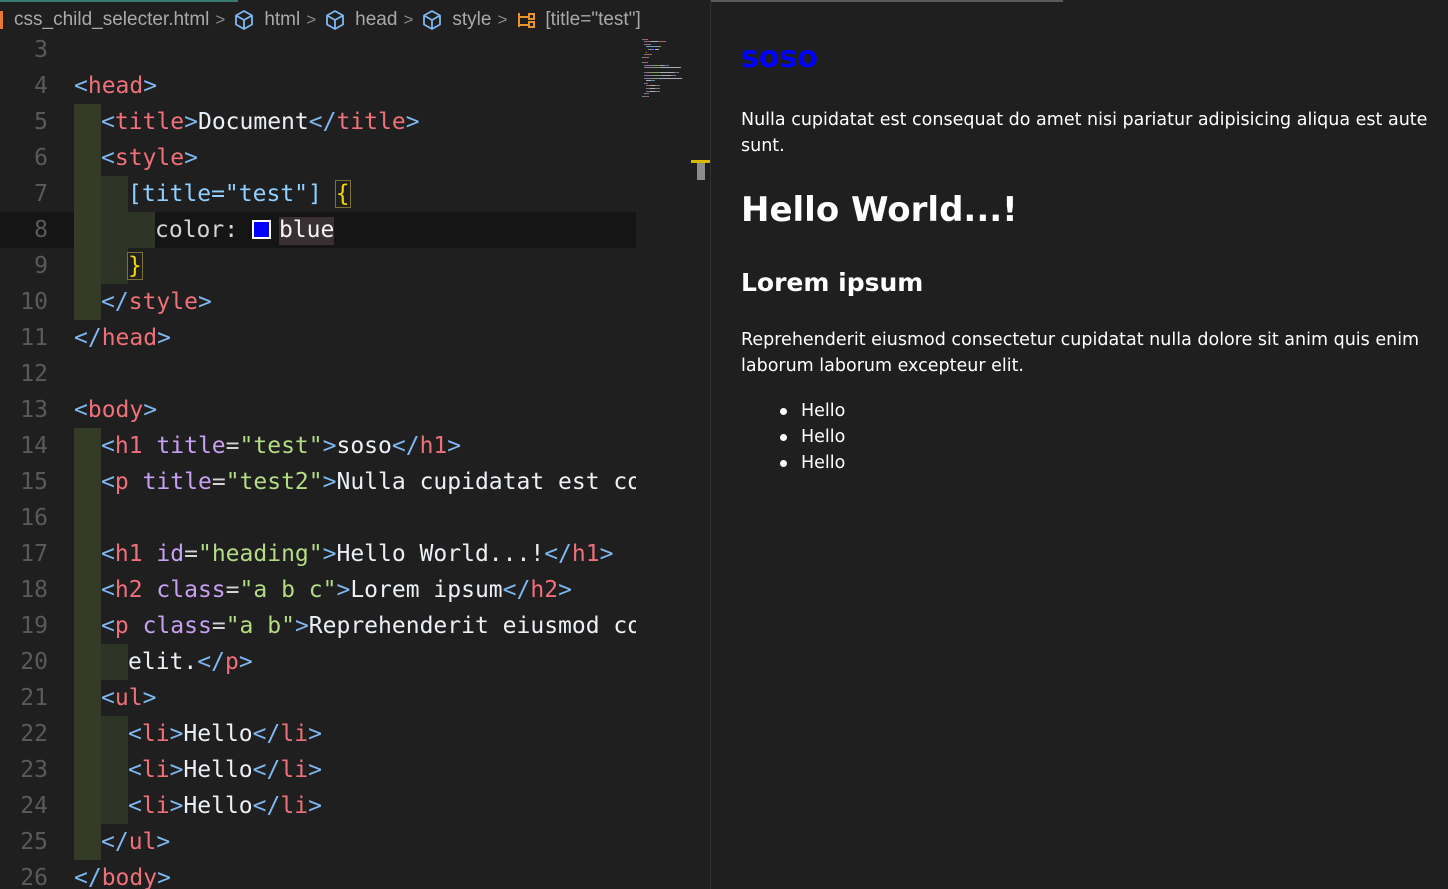  What do you see at coordinates (282, 19) in the screenshot?
I see `breadcrumb-item-label: html` at bounding box center [282, 19].